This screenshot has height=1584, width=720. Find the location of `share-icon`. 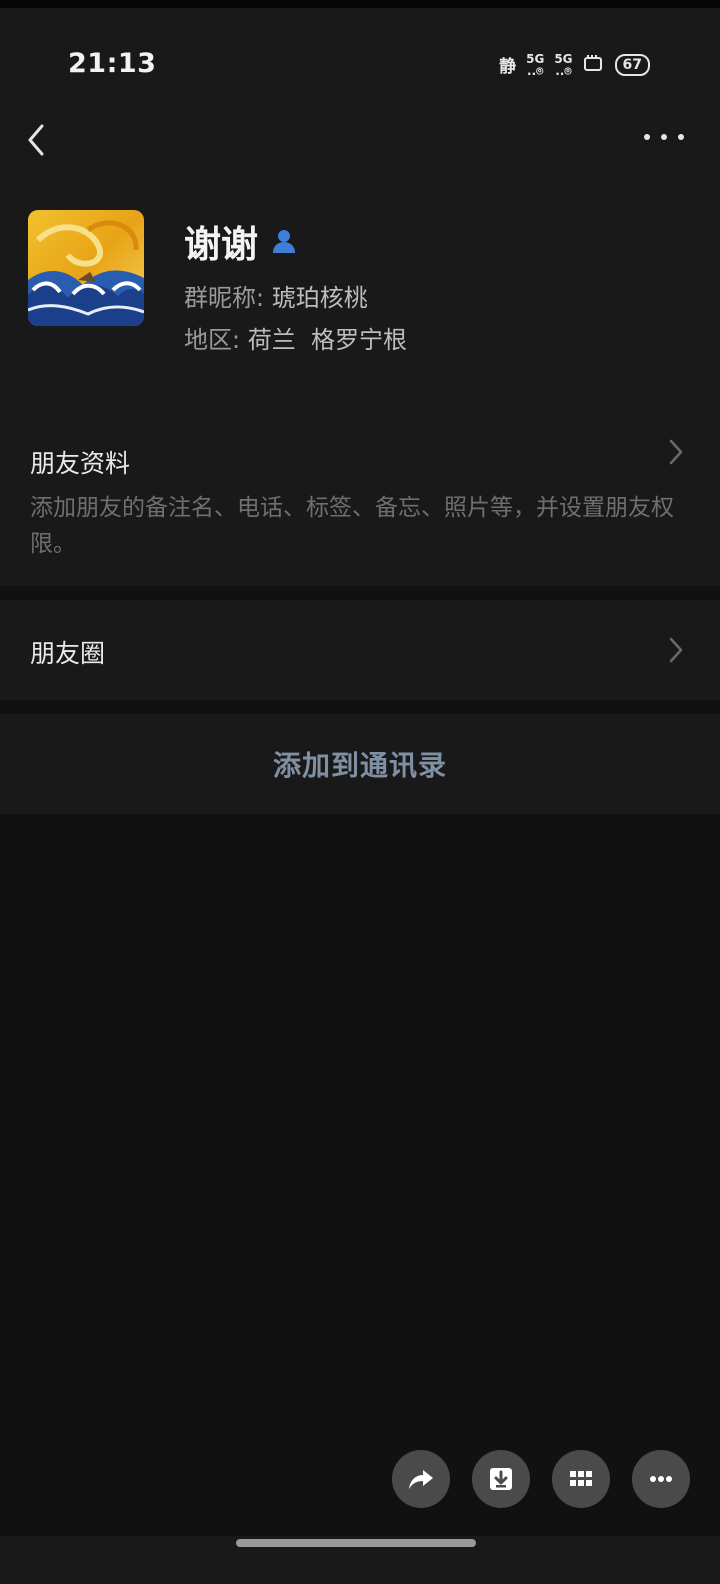

share-icon is located at coordinates (421, 1479).